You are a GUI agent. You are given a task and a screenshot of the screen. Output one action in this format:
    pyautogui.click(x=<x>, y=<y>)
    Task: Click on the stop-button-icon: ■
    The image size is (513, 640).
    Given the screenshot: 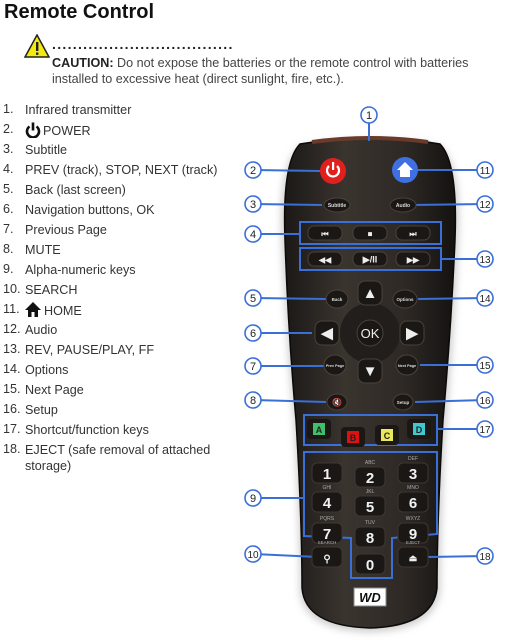 What is the action you would take?
    pyautogui.click(x=370, y=234)
    